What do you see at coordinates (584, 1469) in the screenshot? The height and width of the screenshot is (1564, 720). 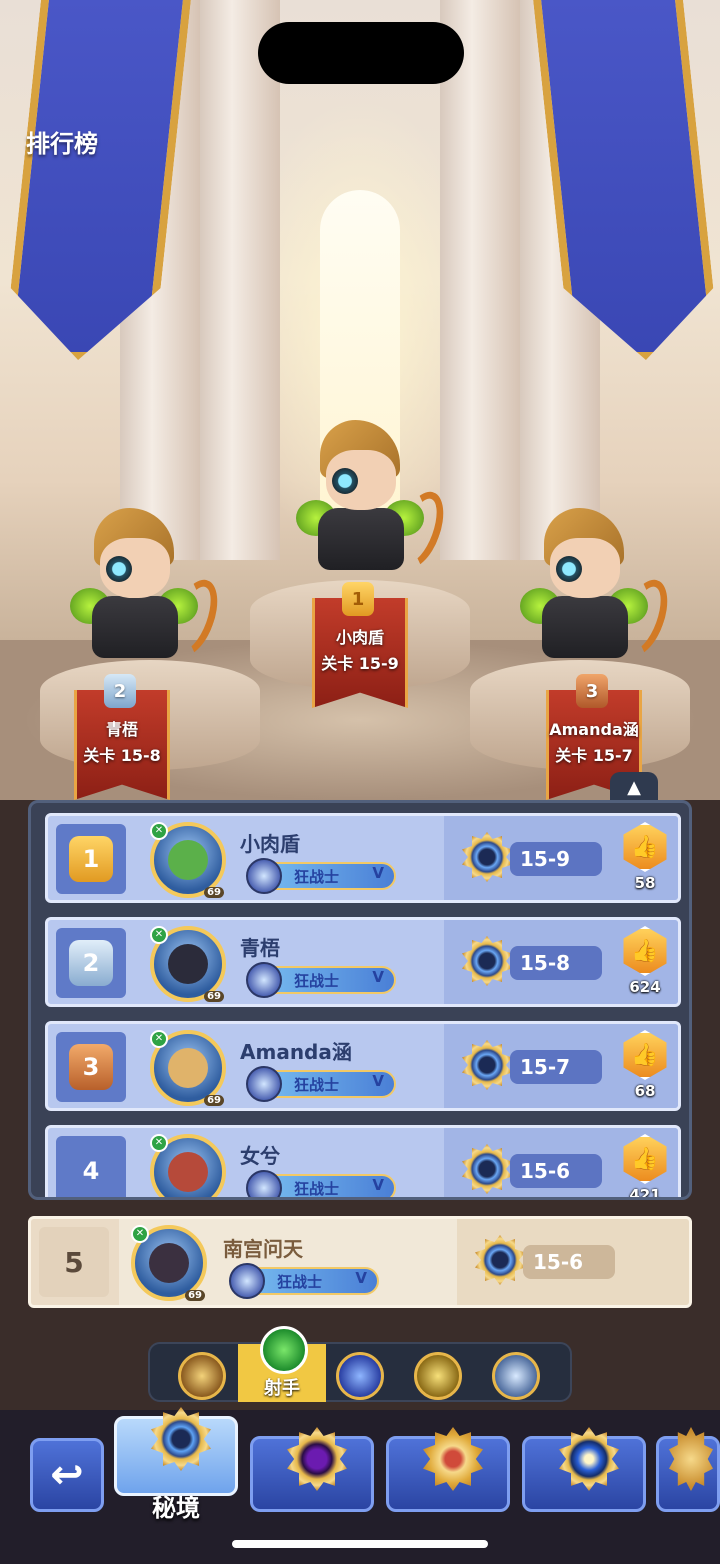 I see `nav-star-compass` at bounding box center [584, 1469].